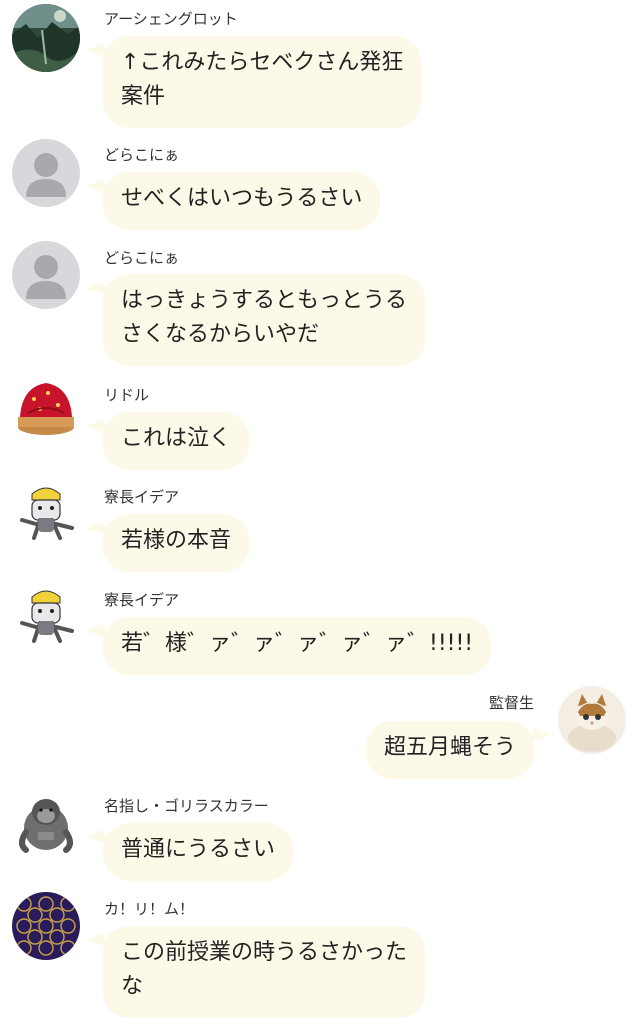  I want to click on message-bubble: 超五月蝿そう, so click(449, 750).